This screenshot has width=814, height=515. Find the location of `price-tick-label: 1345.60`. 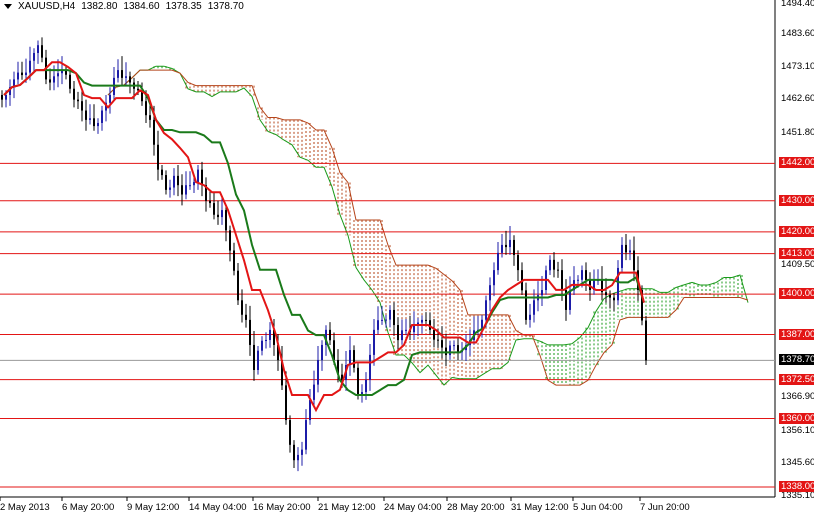

price-tick-label: 1345.60 is located at coordinates (797, 463).